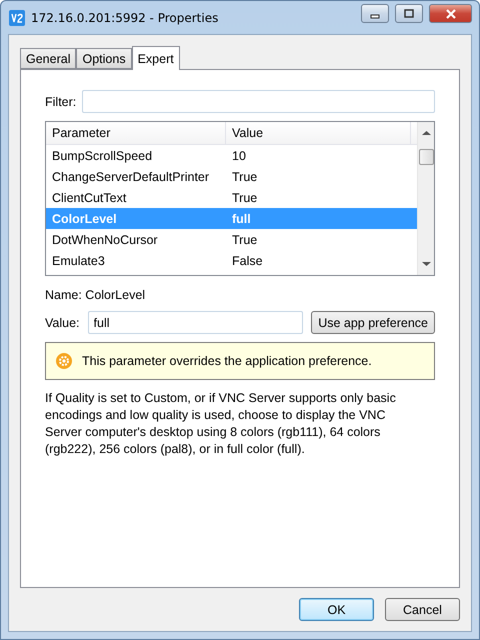 This screenshot has height=640, width=480. I want to click on table-cell-text: DotWhenNoCursor, so click(105, 240).